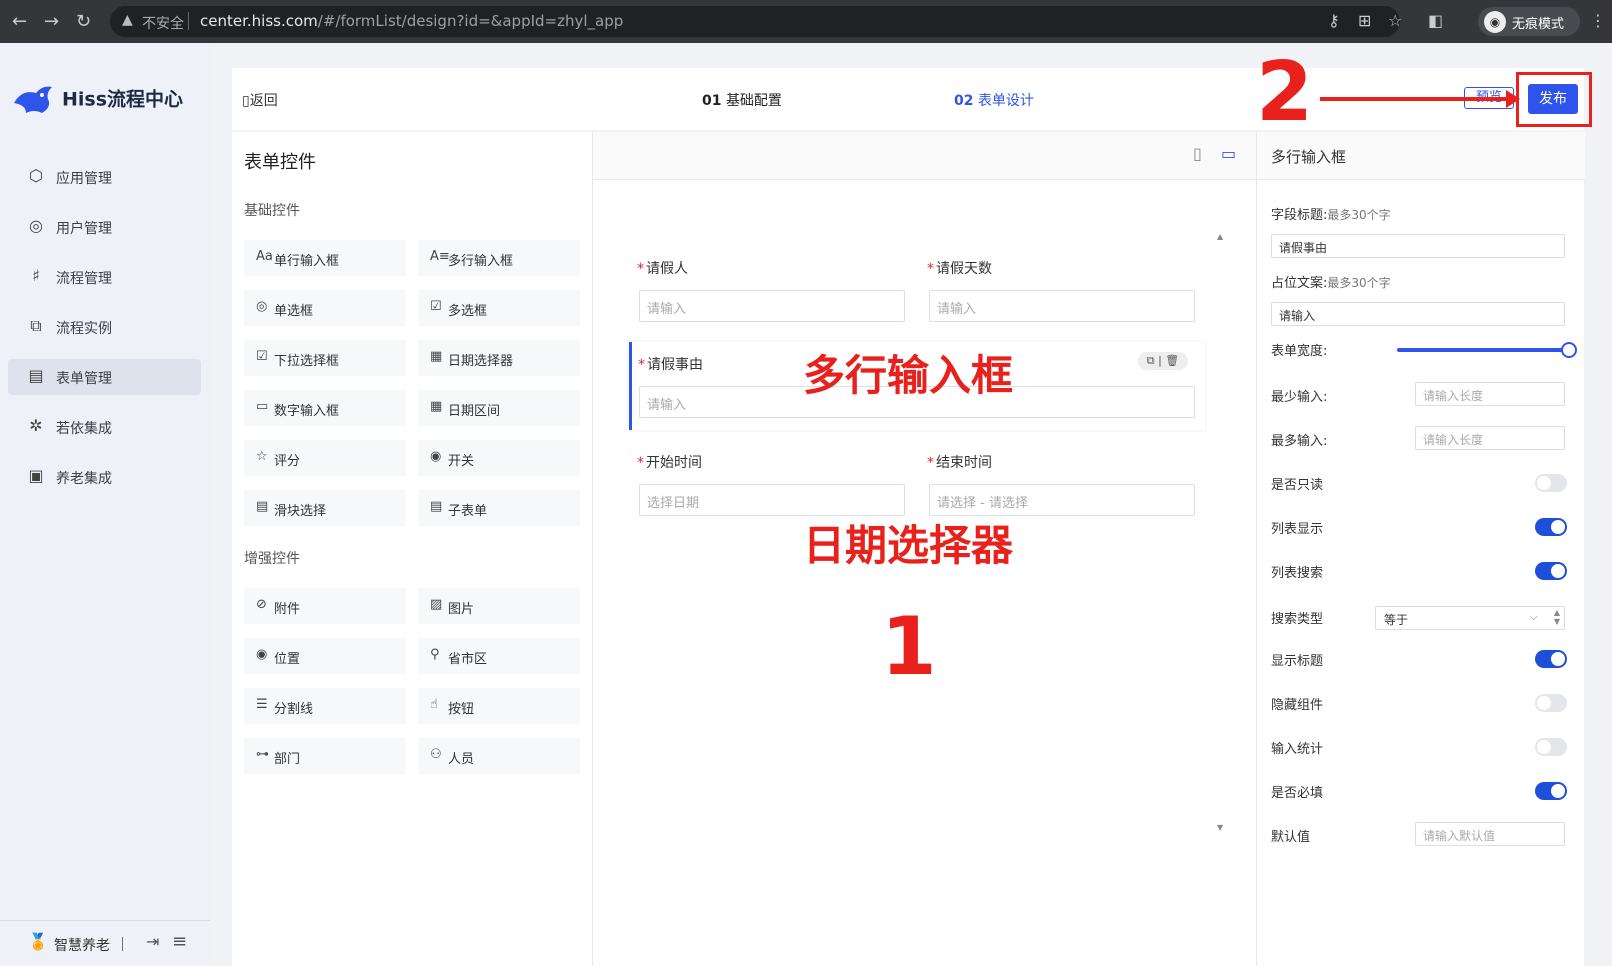  Describe the element at coordinates (325, 458) in the screenshot. I see `control-rating: ☆ 评分` at that location.